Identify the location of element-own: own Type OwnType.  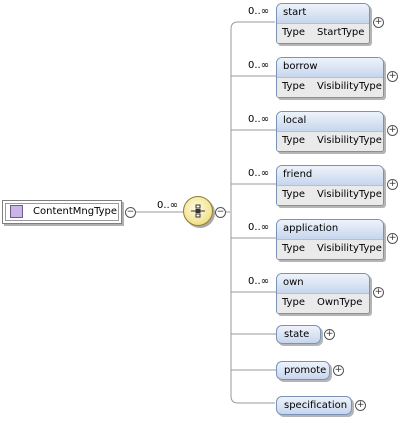
(323, 293).